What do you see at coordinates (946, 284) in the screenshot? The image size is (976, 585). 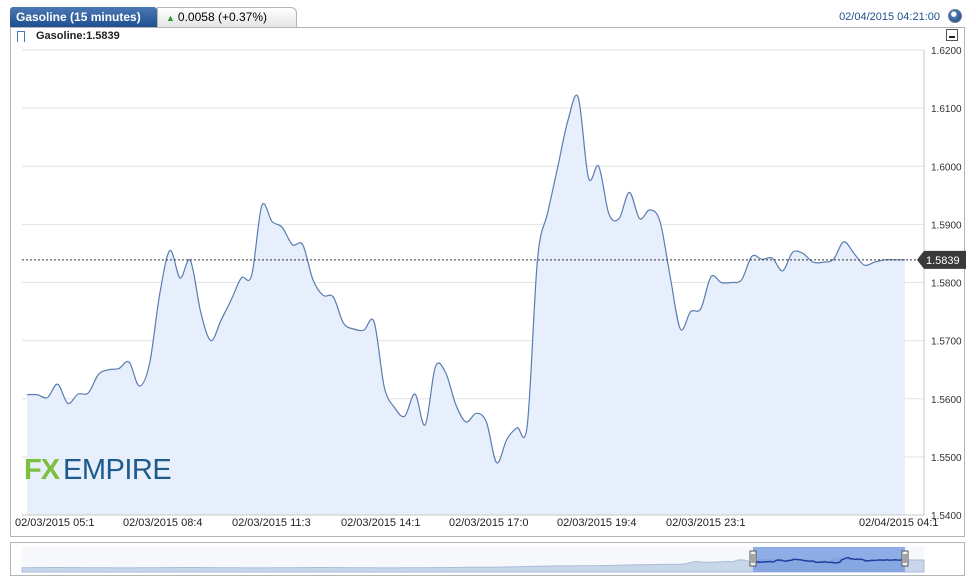 I see `y-tick-label: 1.5800` at bounding box center [946, 284].